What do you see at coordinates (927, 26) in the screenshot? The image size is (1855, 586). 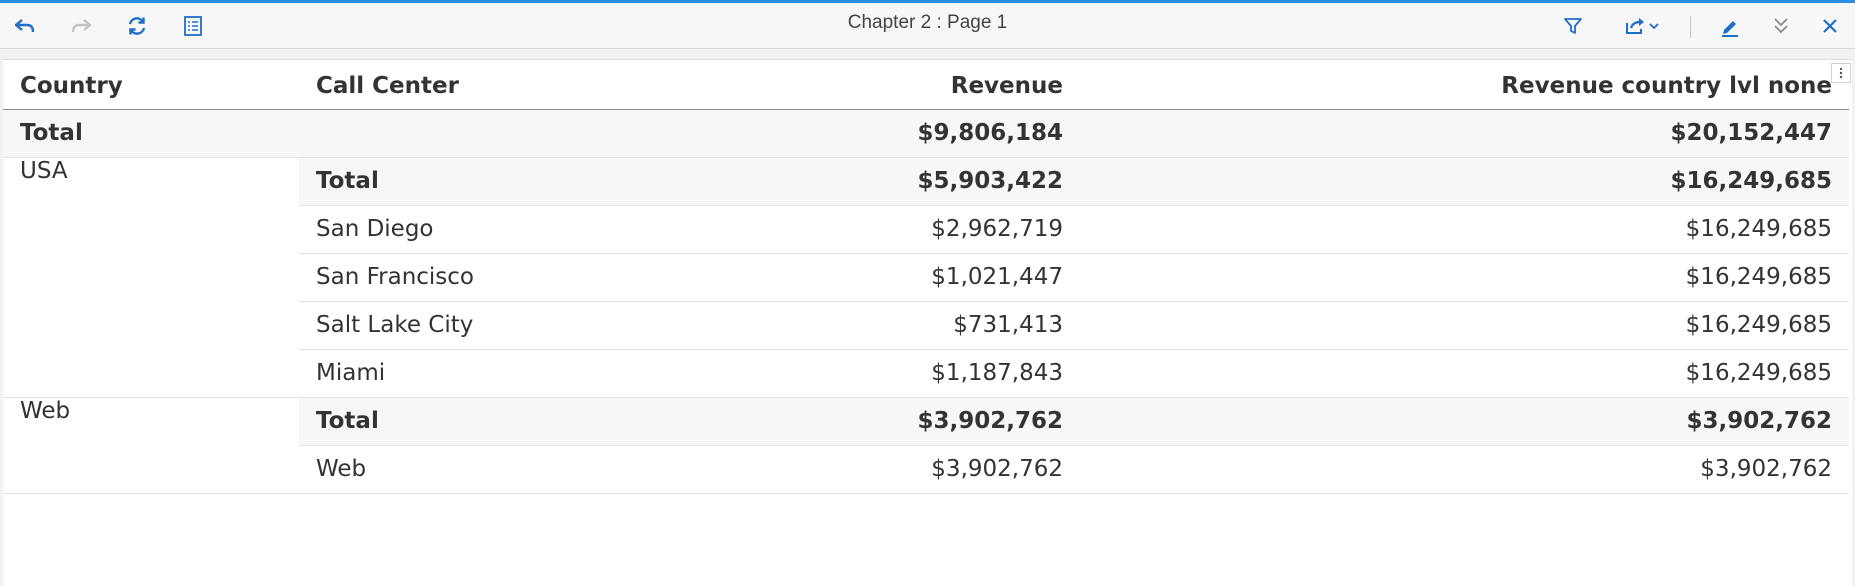 I see `page-toolbar: Chapter 2 : Page 1` at bounding box center [927, 26].